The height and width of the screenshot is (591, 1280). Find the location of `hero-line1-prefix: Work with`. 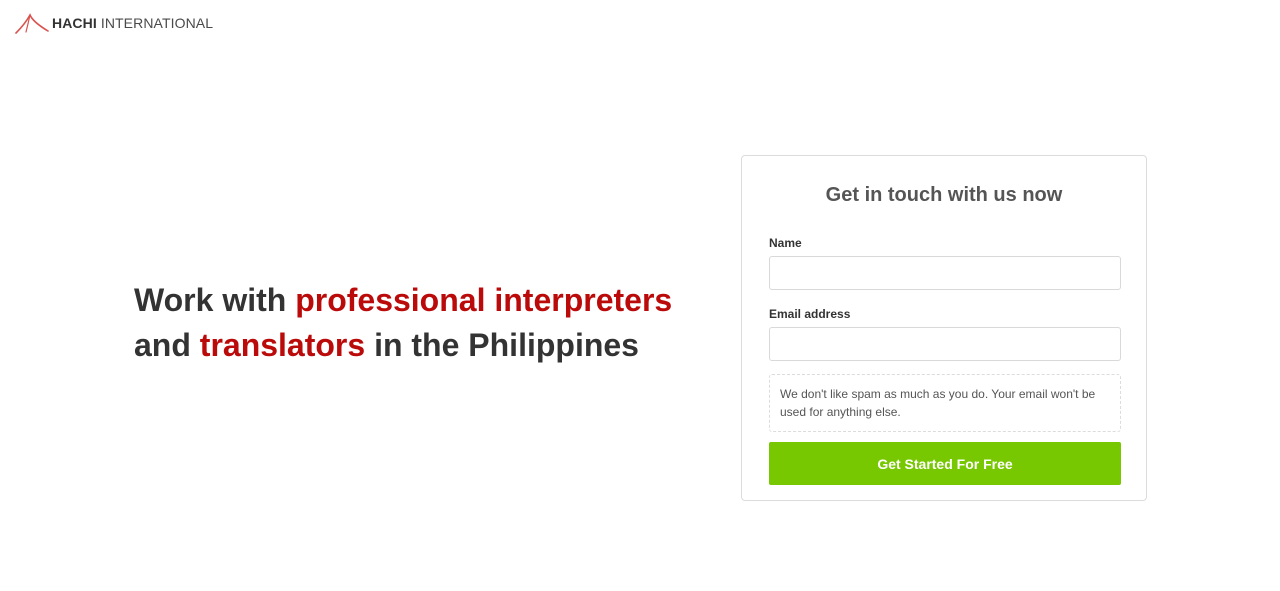

hero-line1-prefix: Work with is located at coordinates (215, 300).